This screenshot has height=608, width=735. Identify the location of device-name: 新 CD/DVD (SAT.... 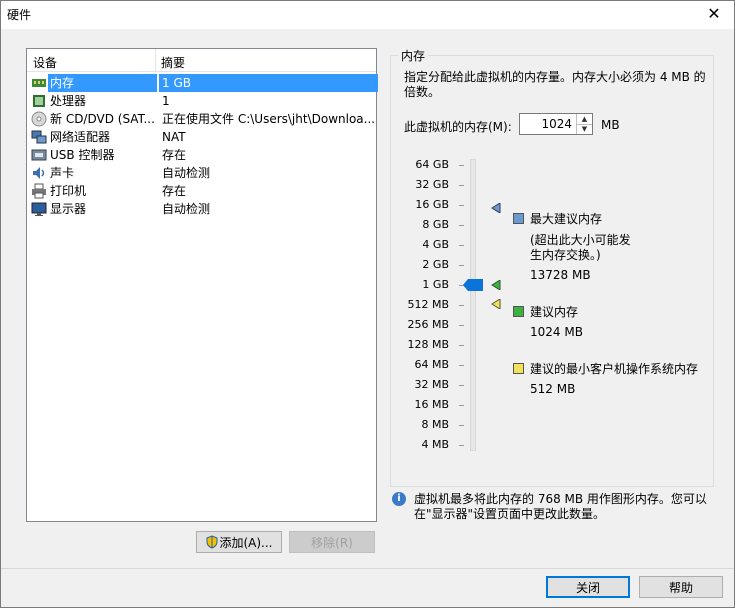
(102, 119).